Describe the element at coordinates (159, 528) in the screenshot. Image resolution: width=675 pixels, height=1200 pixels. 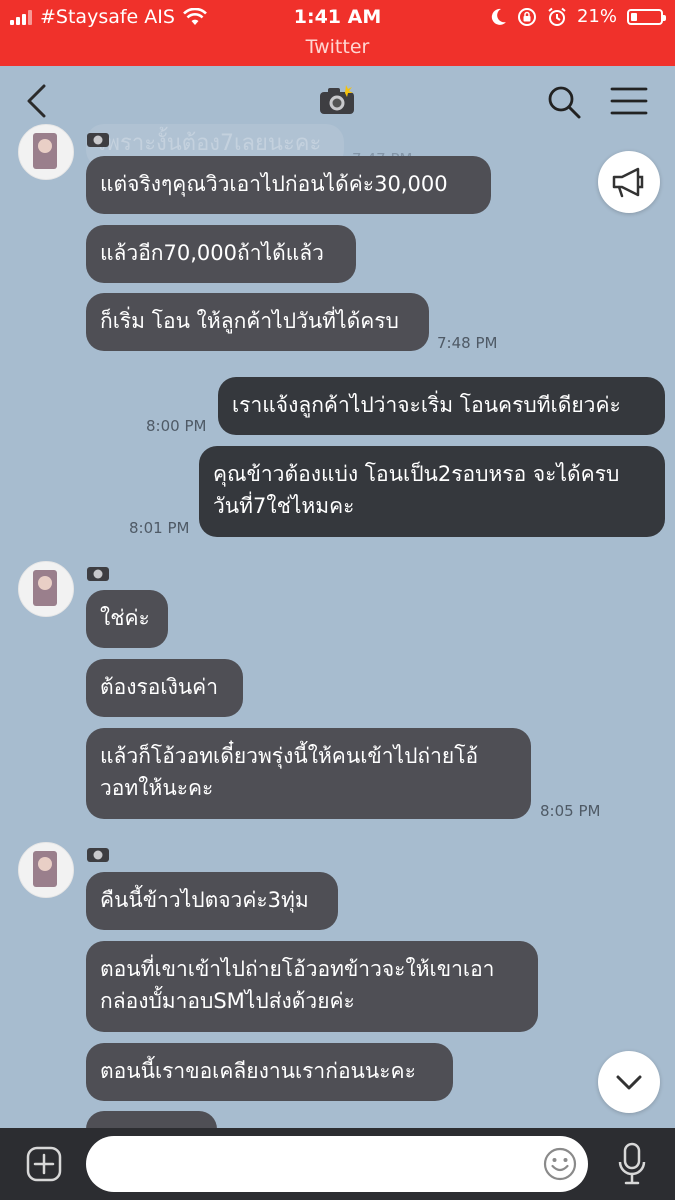
I see `message-timestamp: 8:01 PM` at that location.